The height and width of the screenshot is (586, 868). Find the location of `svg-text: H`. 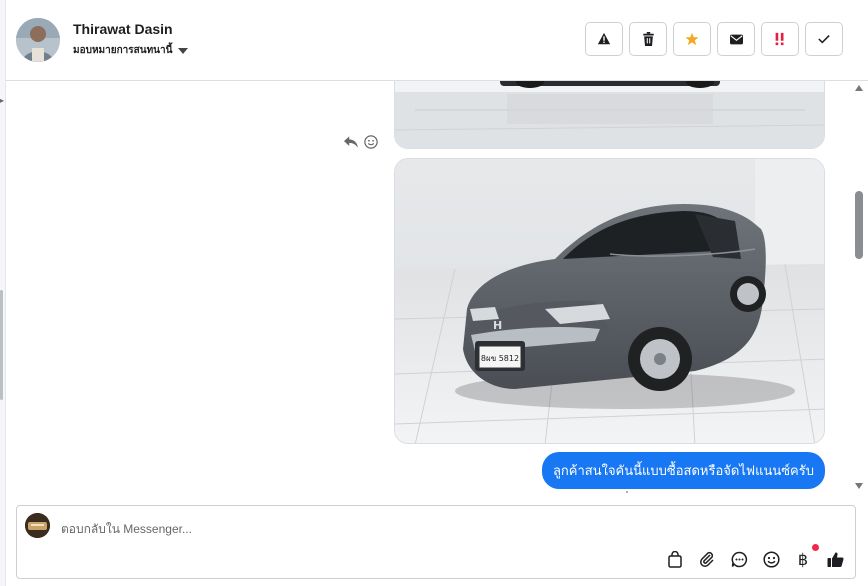

svg-text: H is located at coordinates (497, 325).